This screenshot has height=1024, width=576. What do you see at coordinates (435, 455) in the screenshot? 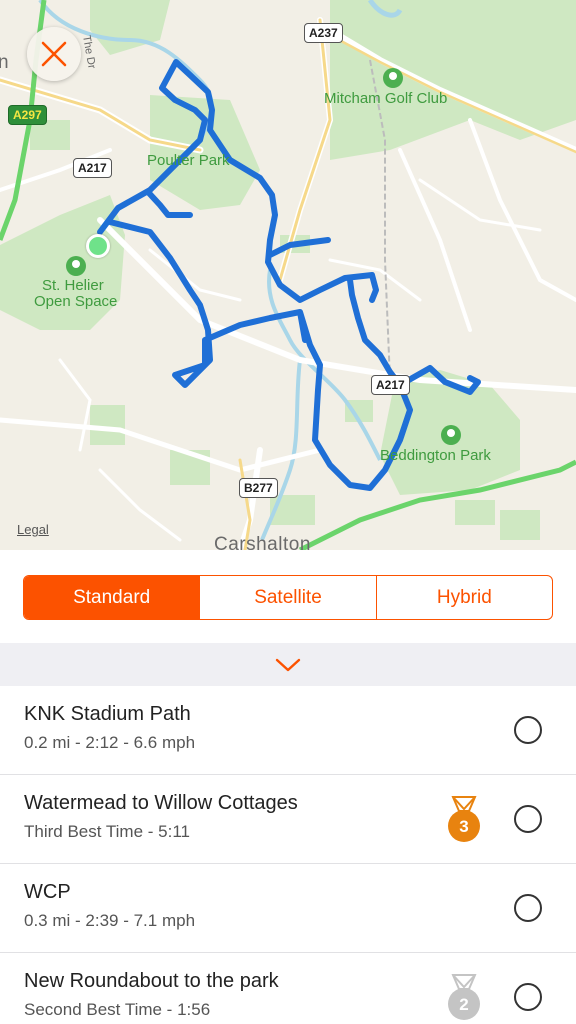
I see `map-label-beddington-park: Beddington Park` at bounding box center [435, 455].